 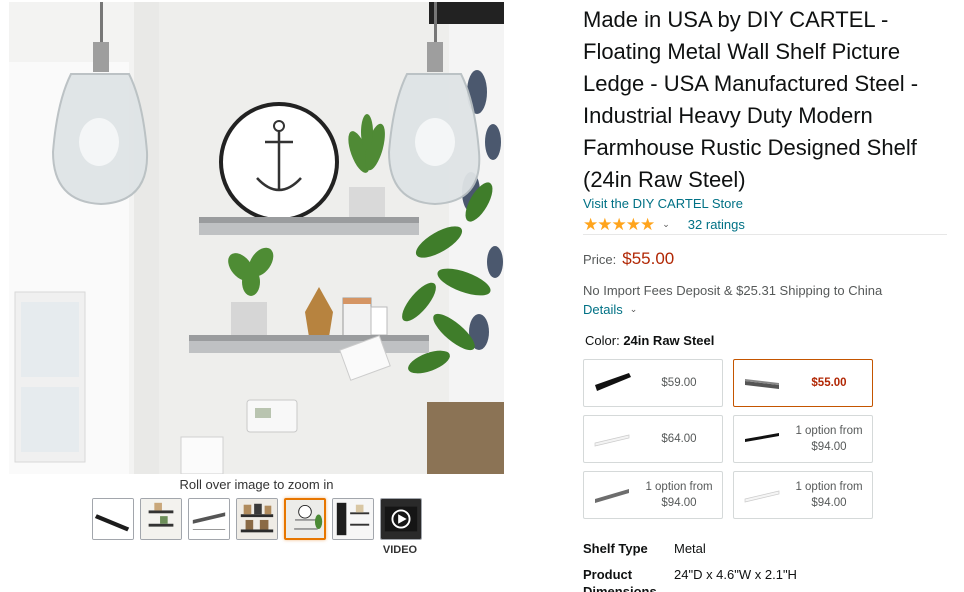 What do you see at coordinates (608, 574) in the screenshot?
I see `spec-label-product: Product` at bounding box center [608, 574].